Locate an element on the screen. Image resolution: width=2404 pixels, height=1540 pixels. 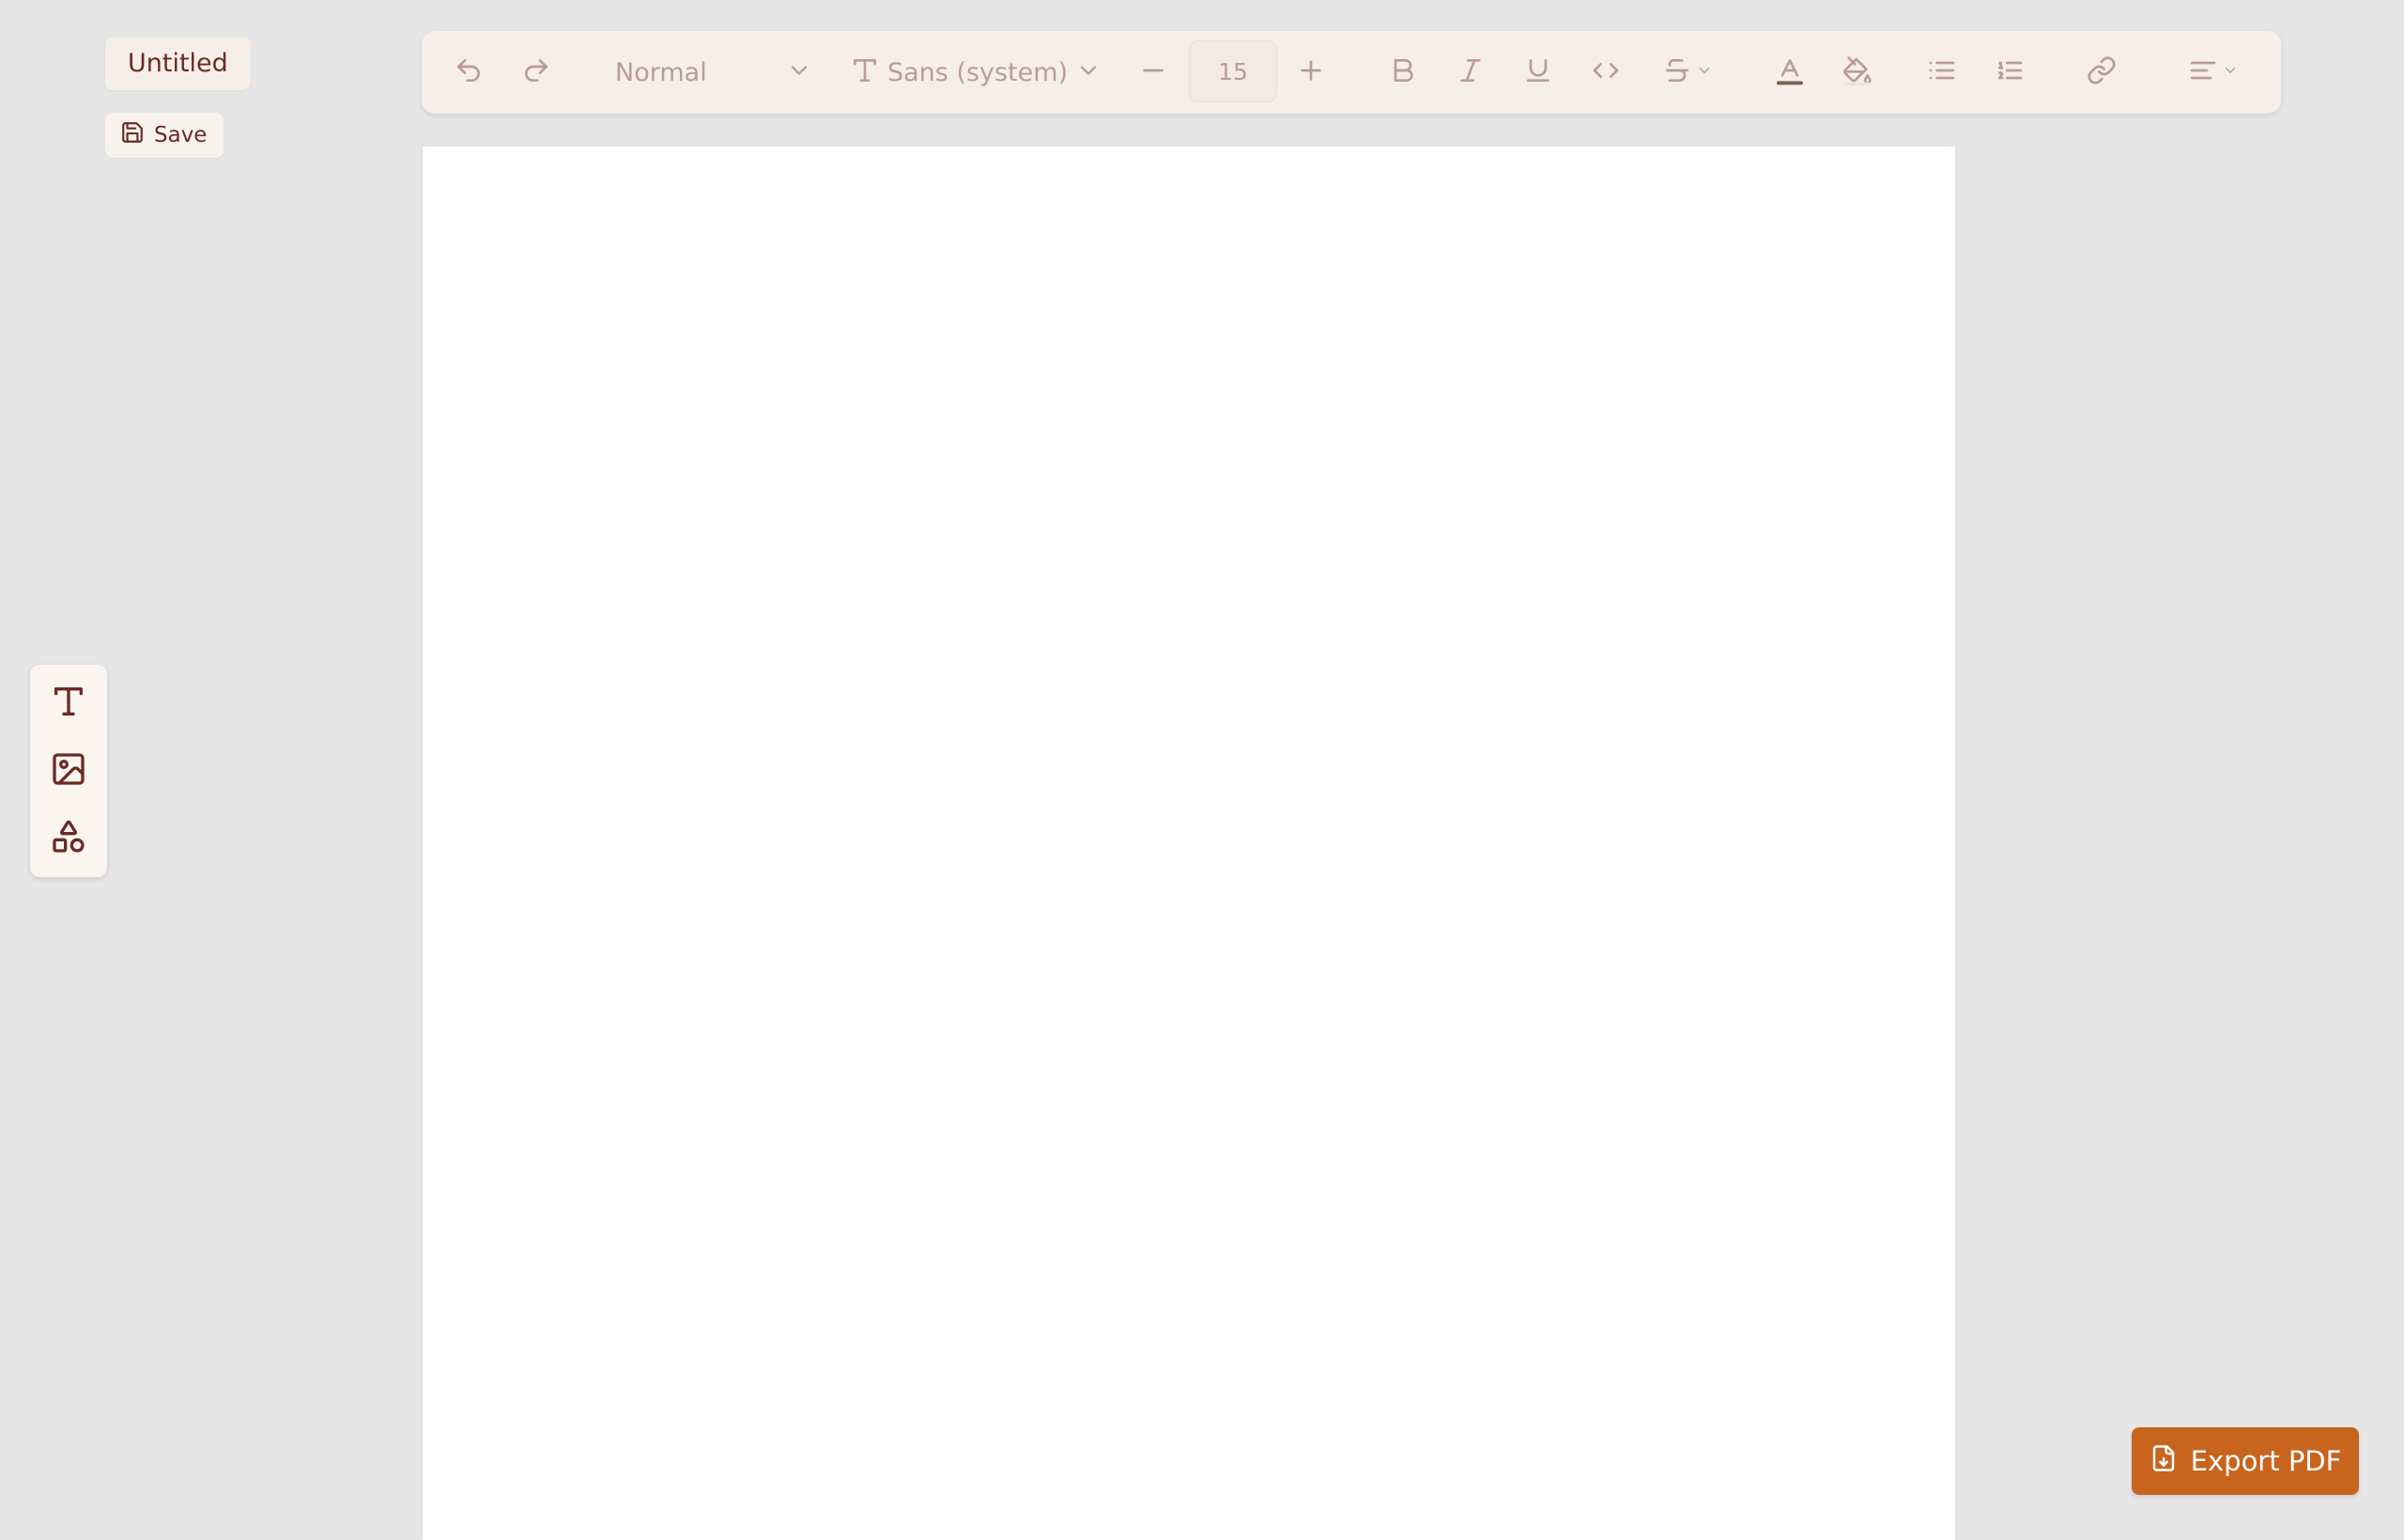
underline-button is located at coordinates (1538, 72).